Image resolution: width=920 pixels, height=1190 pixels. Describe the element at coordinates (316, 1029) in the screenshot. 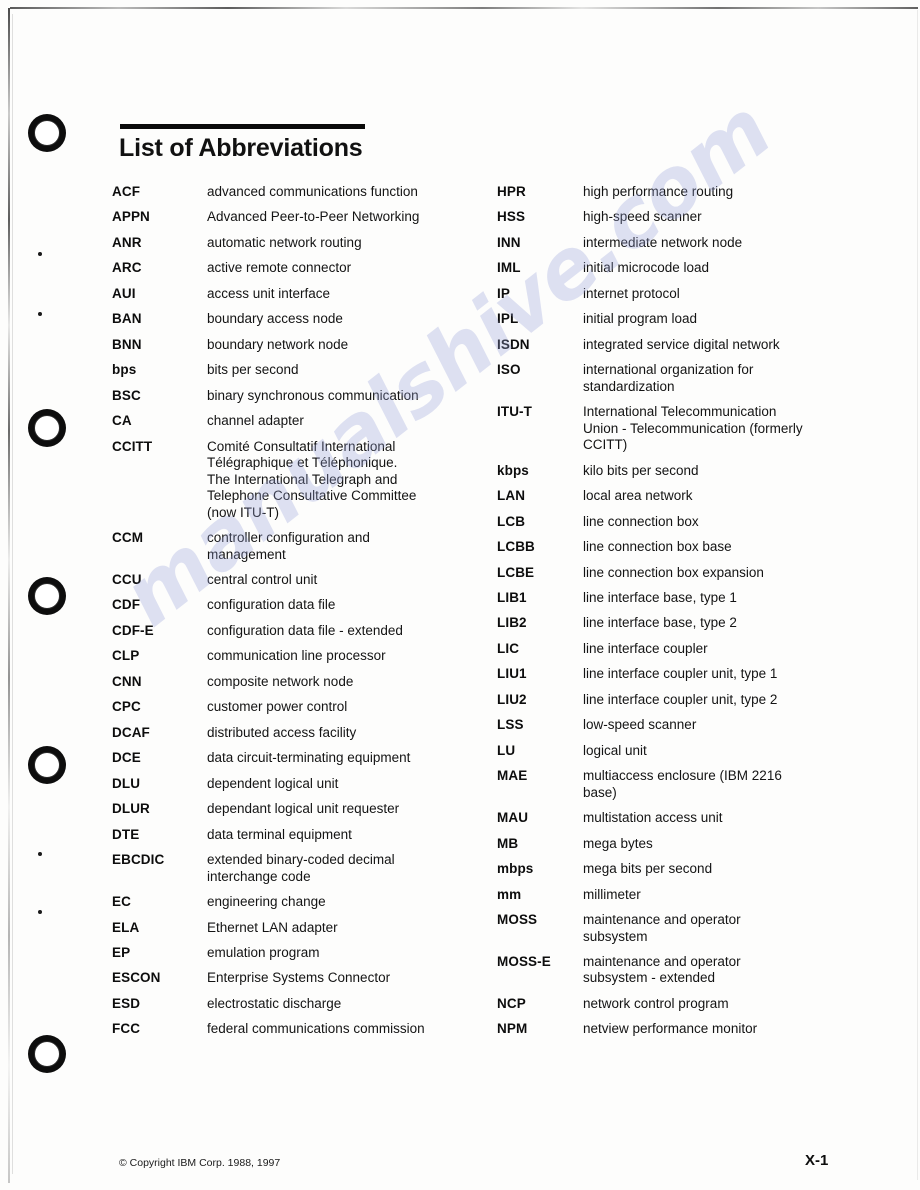

I see `definition-line: federal communications commission` at that location.